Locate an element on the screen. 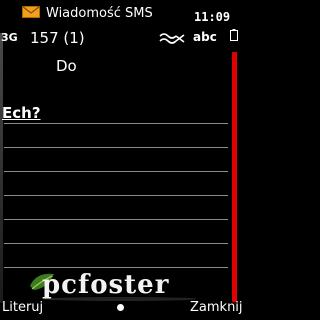 The height and width of the screenshot is (320, 320). message-text: Ech? is located at coordinates (21, 113).